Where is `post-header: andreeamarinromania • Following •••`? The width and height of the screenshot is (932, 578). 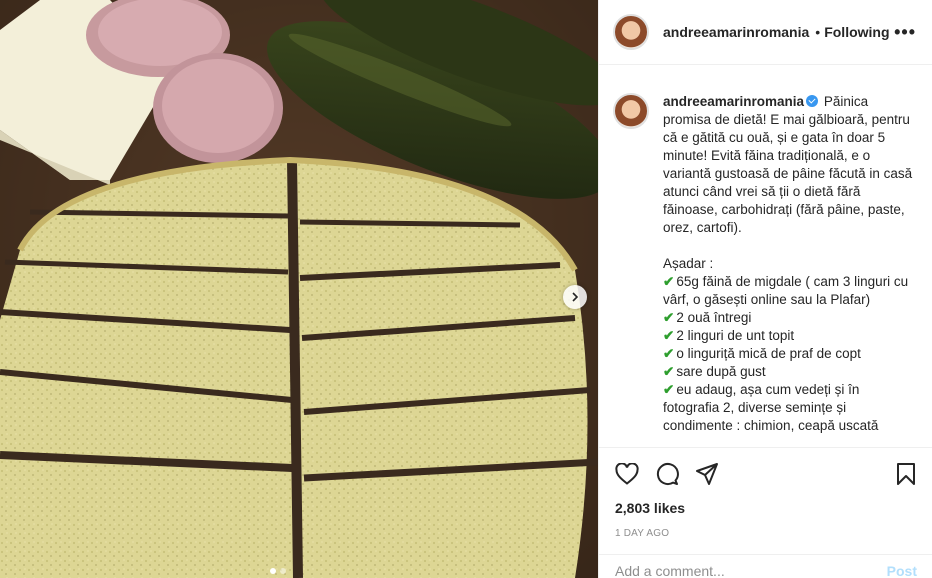
post-header: andreeamarinromania • Following ••• is located at coordinates (765, 32).